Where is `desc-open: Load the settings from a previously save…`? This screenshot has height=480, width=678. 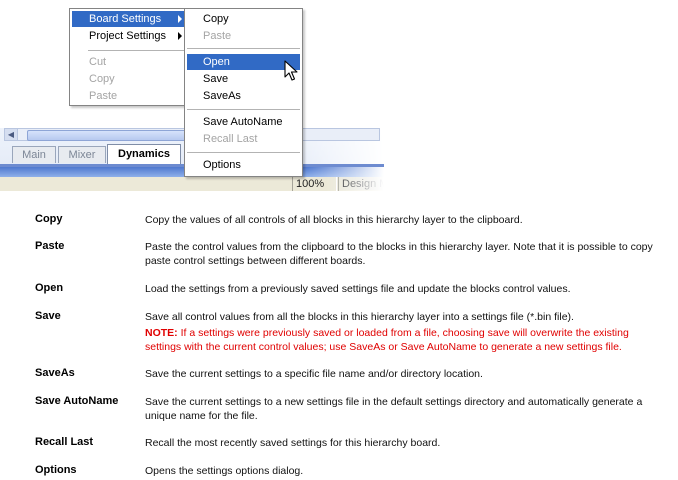
desc-open: Load the settings from a previously save… is located at coordinates (358, 289).